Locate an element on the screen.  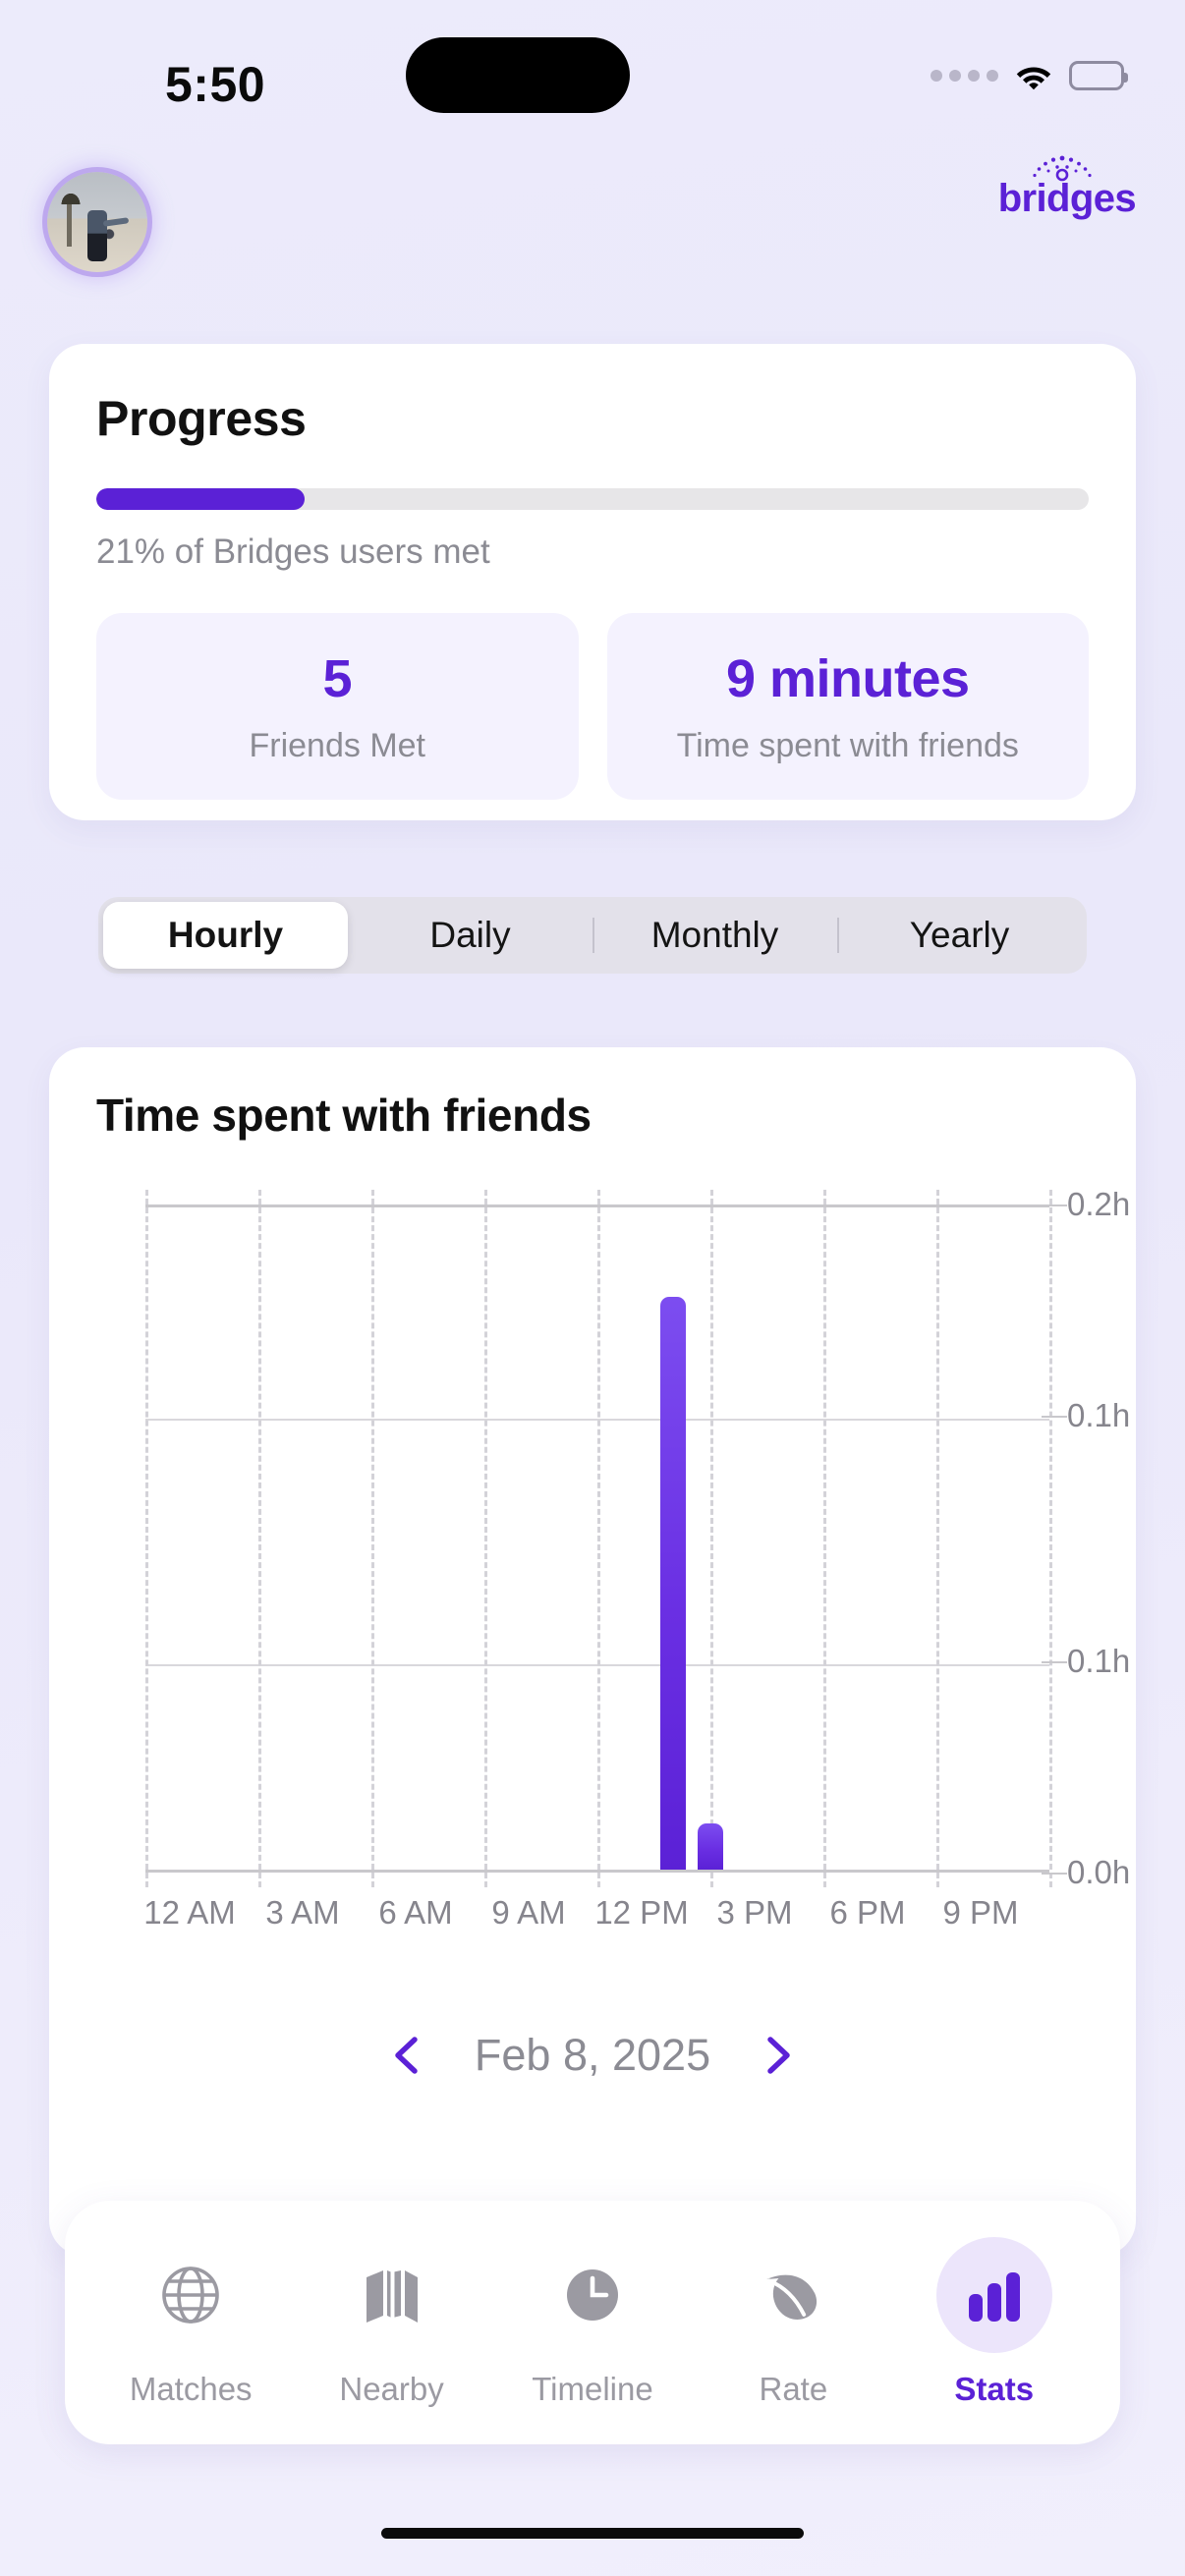
tab-nearby: Nearby is located at coordinates (393, 2322).